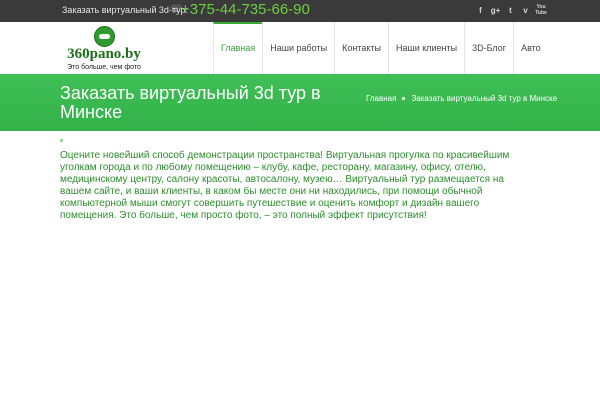  What do you see at coordinates (238, 48) in the screenshot?
I see `nav-item-home: Главная` at bounding box center [238, 48].